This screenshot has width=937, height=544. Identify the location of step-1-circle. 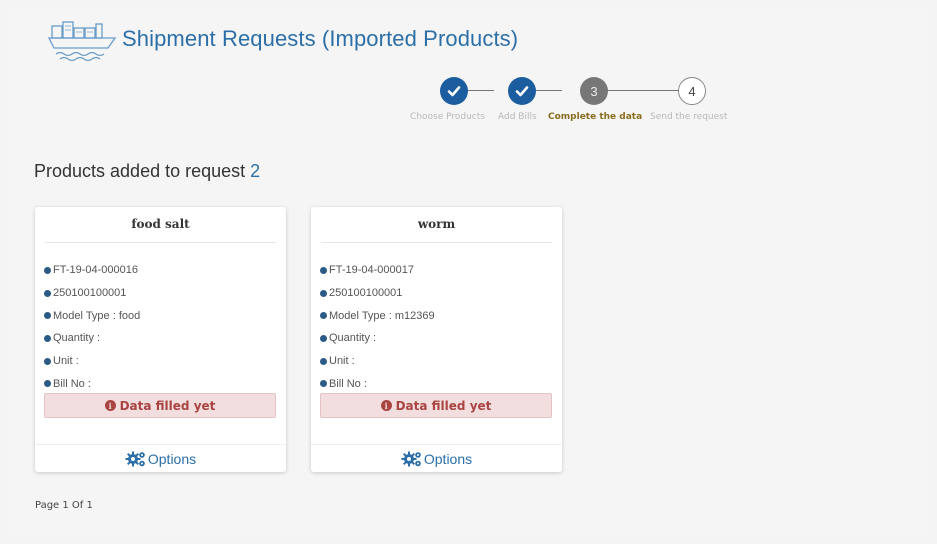
(454, 91).